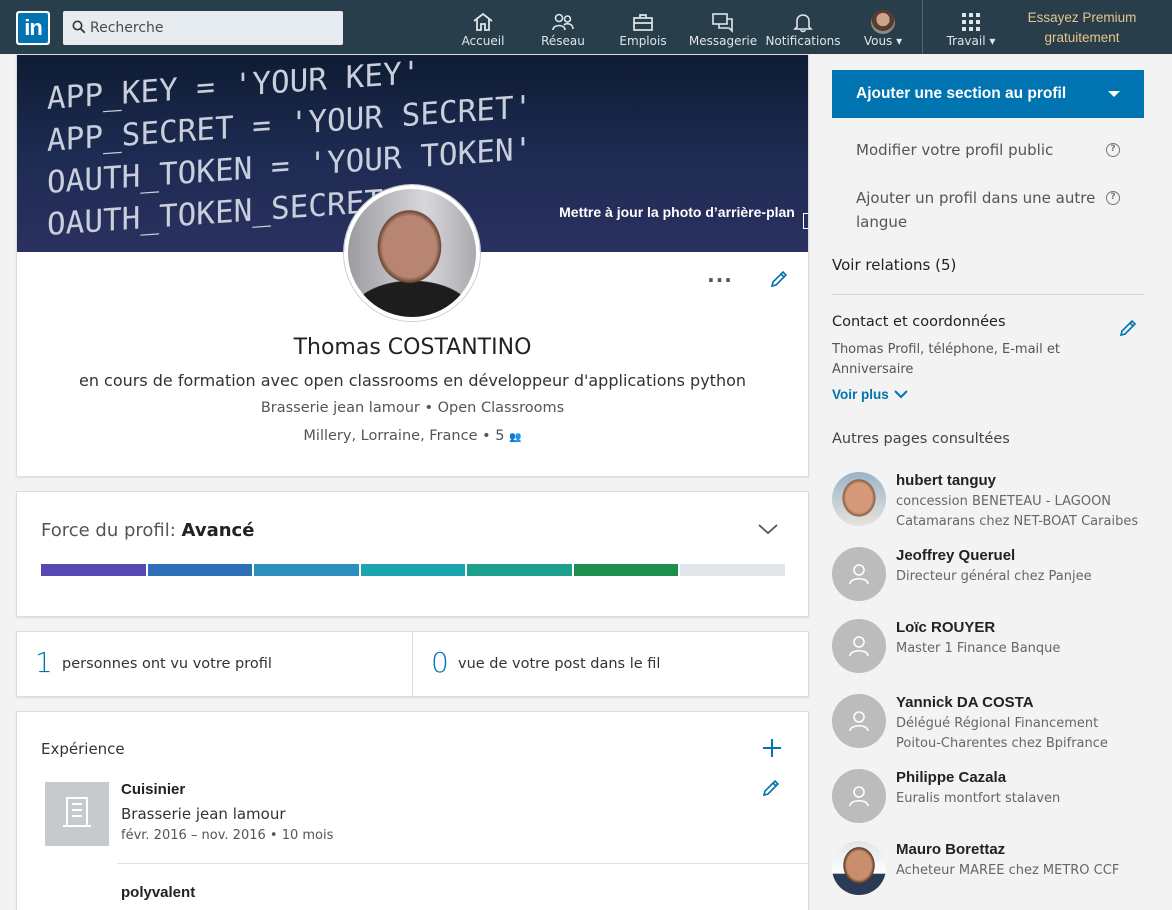 The height and width of the screenshot is (910, 1172). Describe the element at coordinates (803, 23) in the screenshot. I see `bell-icon` at that location.